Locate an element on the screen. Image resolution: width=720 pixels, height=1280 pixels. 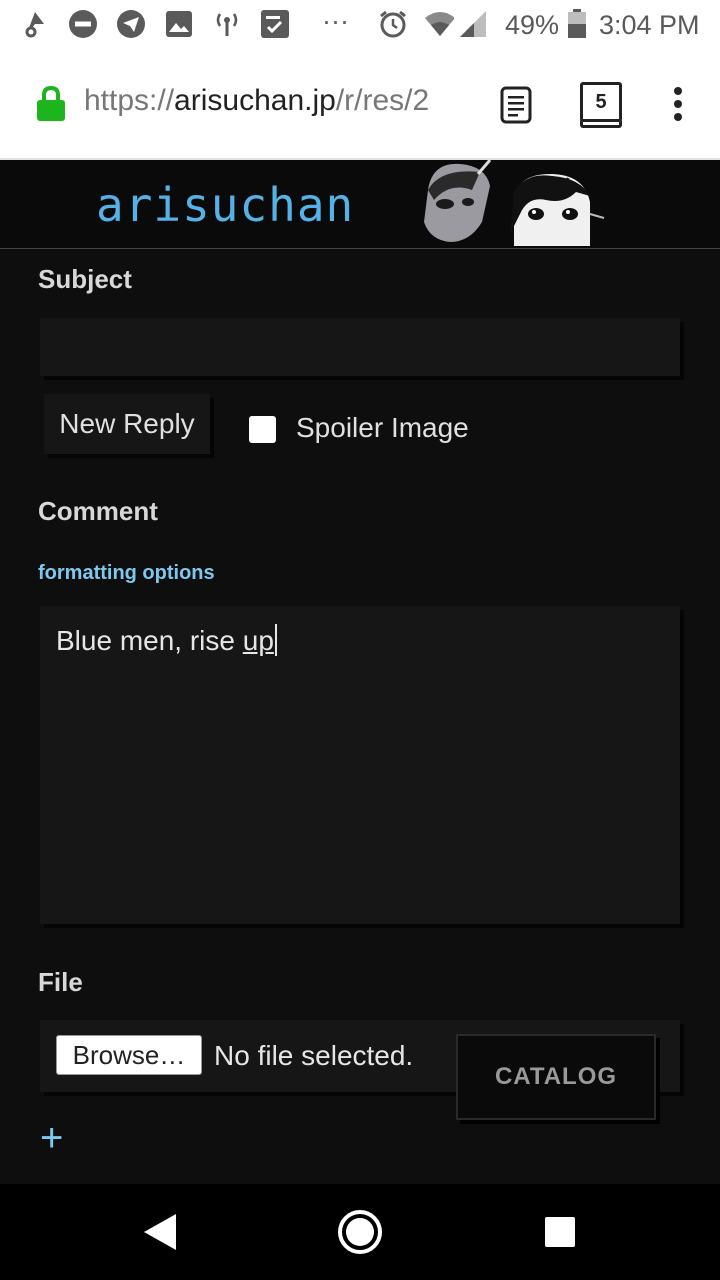
url-field: https://arisuchan.jp/r/res/2 is located at coordinates (280, 101).